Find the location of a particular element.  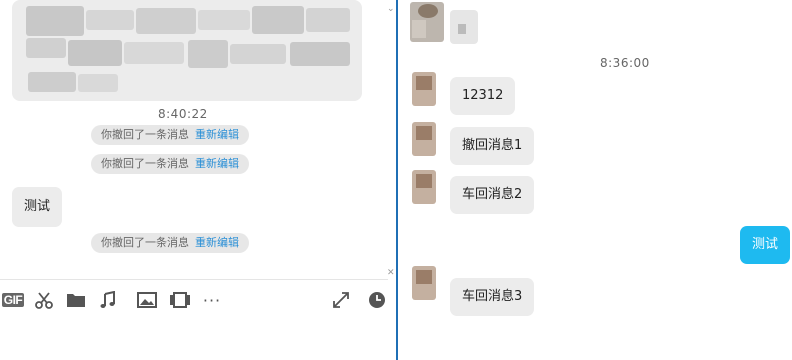

incoming-message-bubble: 撤回消息1 is located at coordinates (492, 146).